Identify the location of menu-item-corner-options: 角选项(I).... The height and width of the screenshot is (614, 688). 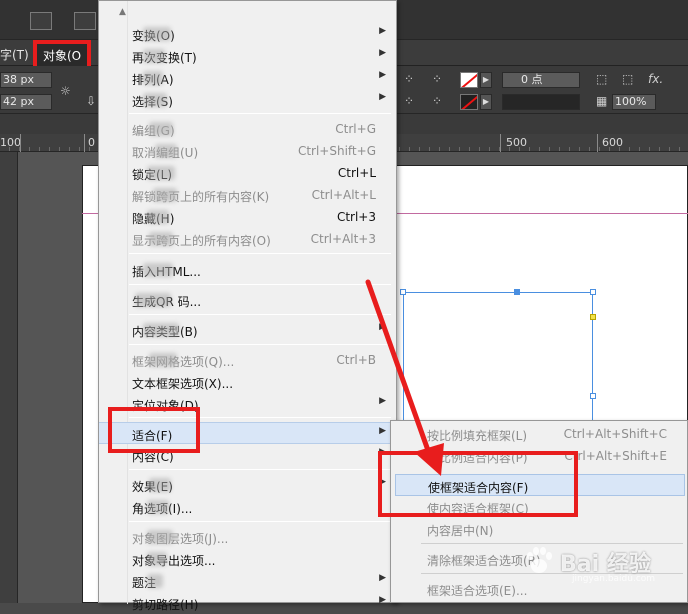
(247, 507).